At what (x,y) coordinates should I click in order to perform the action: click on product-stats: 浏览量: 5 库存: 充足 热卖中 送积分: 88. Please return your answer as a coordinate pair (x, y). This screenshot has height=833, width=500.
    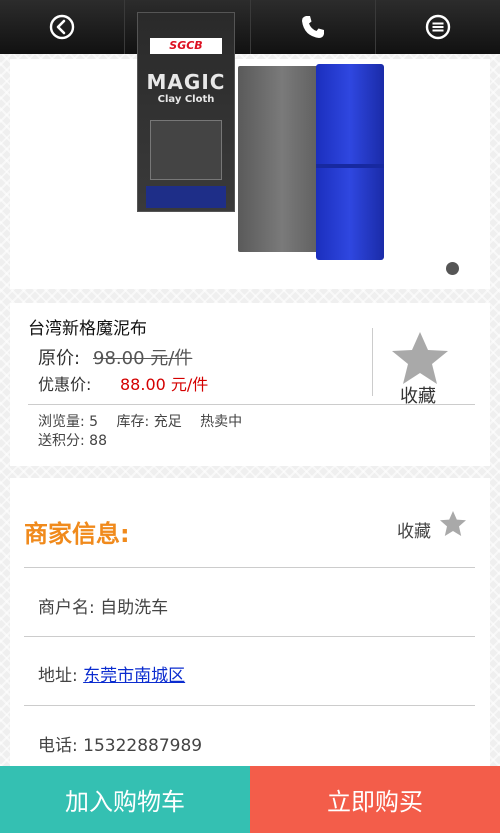
    Looking at the image, I should click on (147, 432).